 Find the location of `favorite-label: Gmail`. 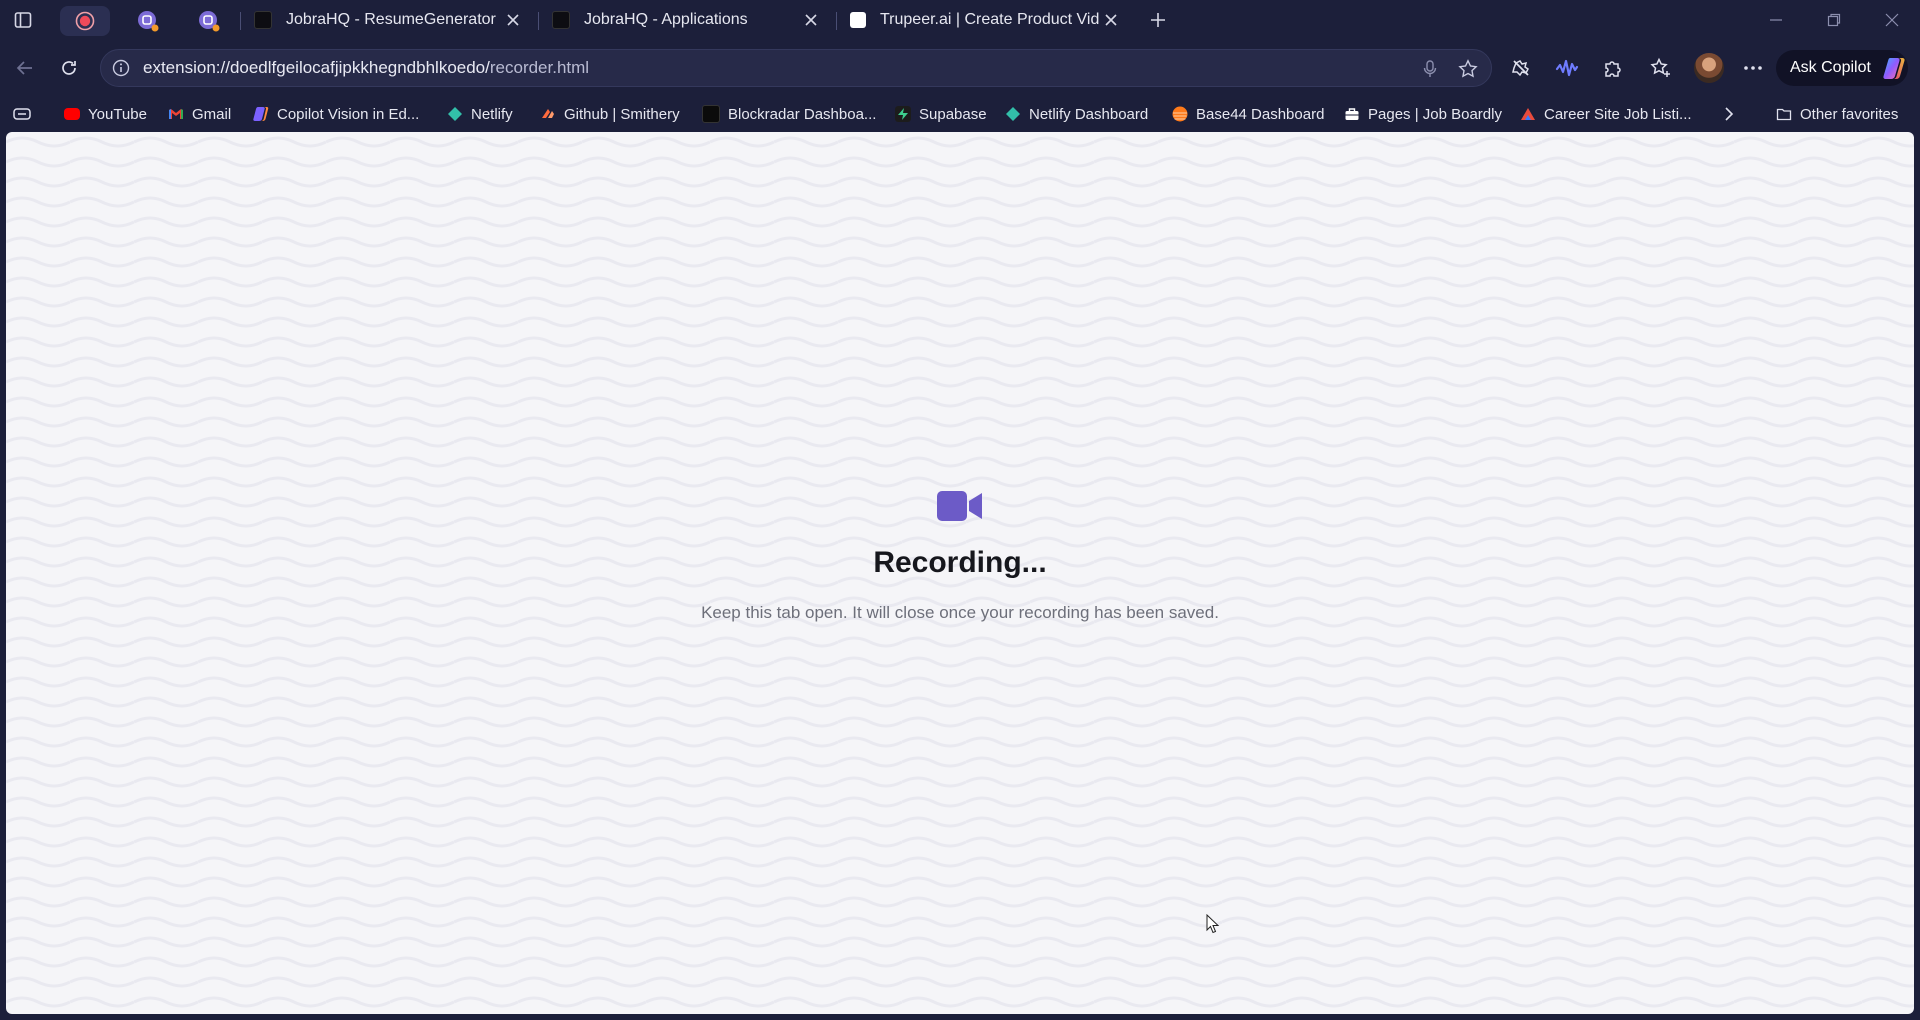

favorite-label: Gmail is located at coordinates (212, 114).